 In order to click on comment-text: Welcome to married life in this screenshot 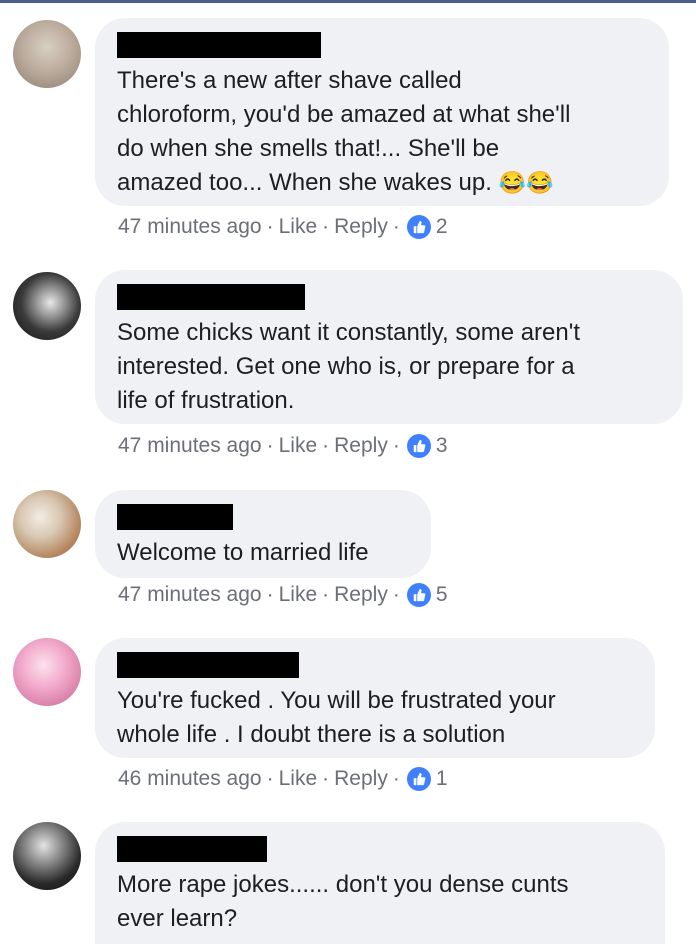, I will do `click(243, 552)`.